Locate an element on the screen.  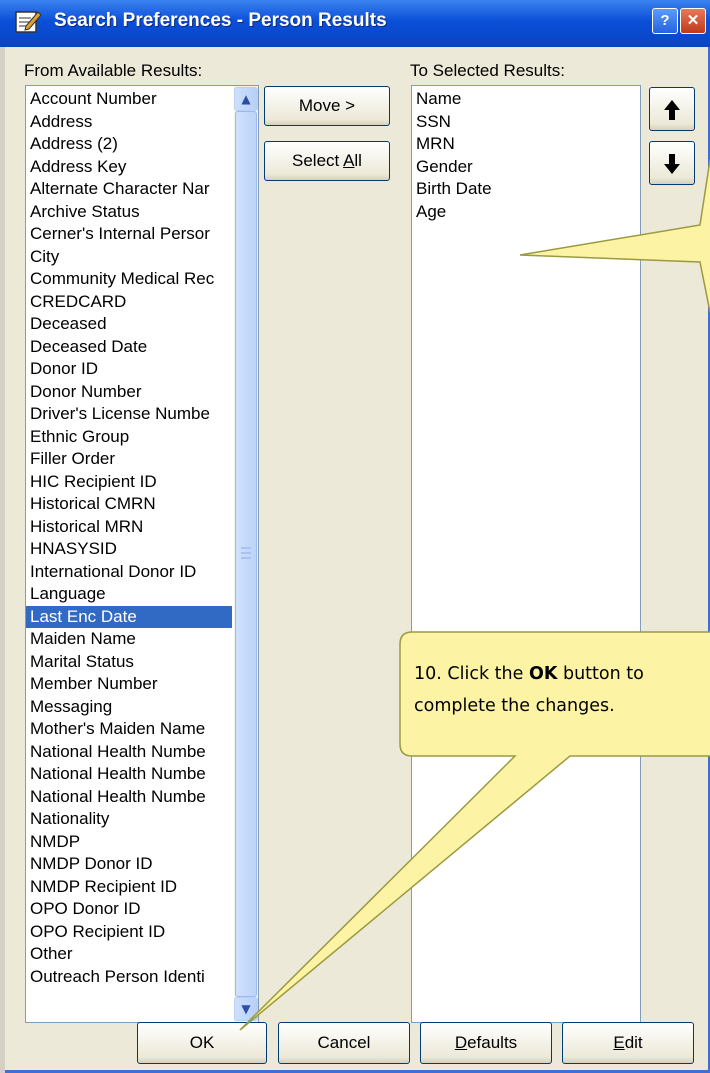
callout-text-line1: 10. Click the OK button to is located at coordinates (529, 674).